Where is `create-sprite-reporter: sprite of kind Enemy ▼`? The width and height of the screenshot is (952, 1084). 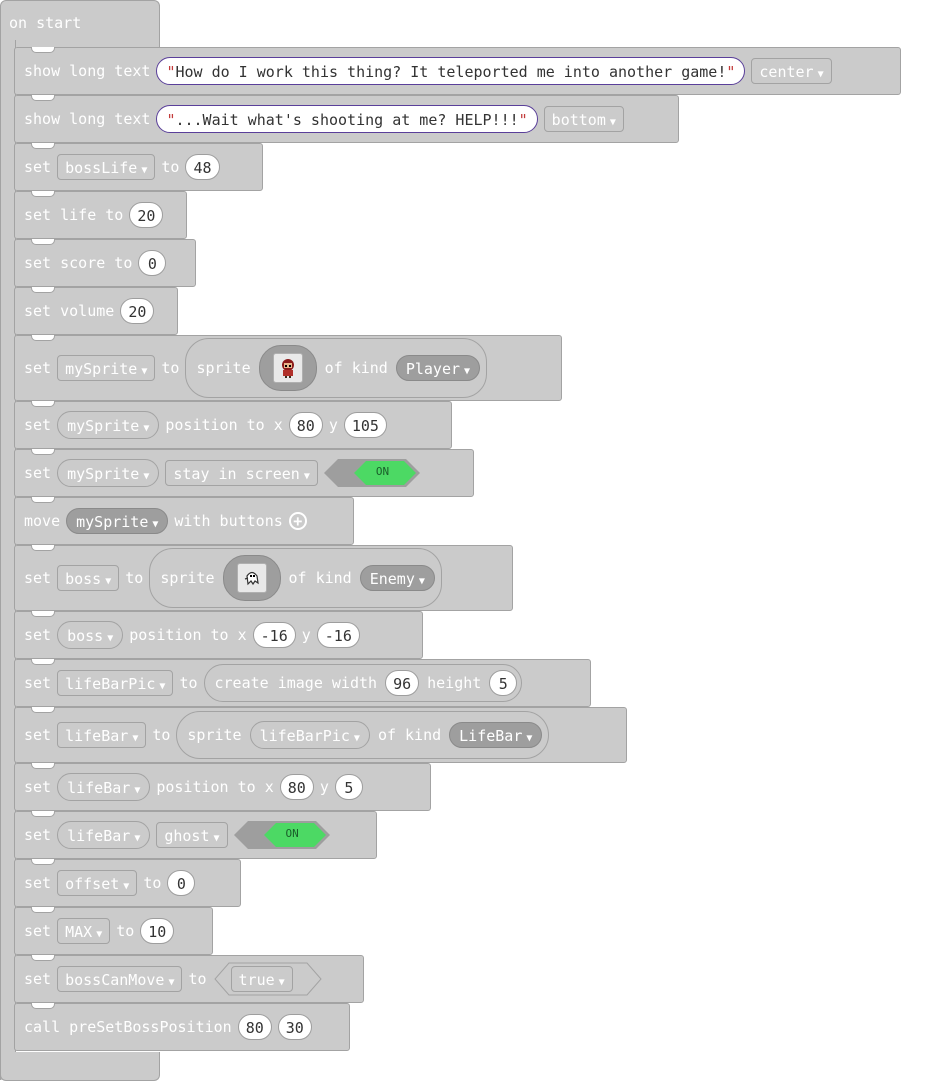 create-sprite-reporter: sprite of kind Enemy ▼ is located at coordinates (295, 578).